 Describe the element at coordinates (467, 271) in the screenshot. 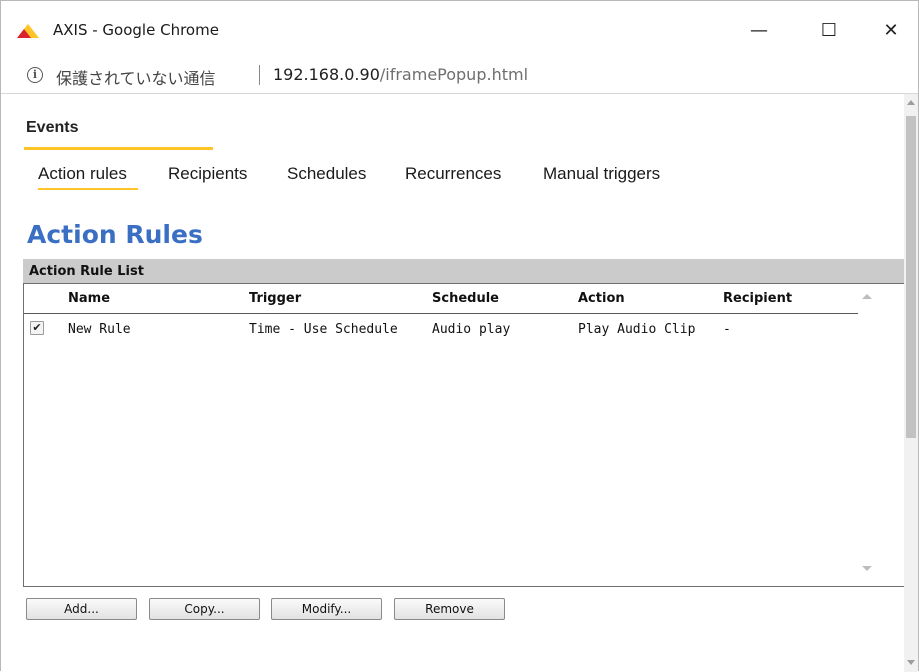

I see `list-header: Action Rule List` at that location.